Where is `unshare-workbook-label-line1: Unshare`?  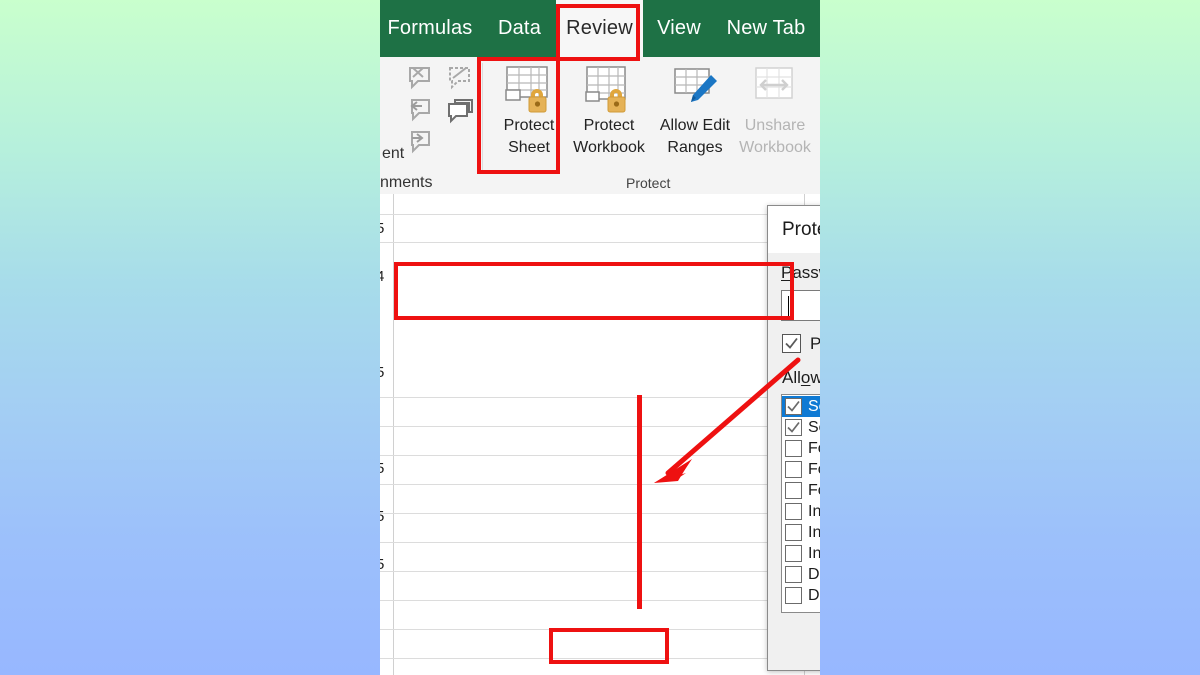
unshare-workbook-label-line1: Unshare is located at coordinates (775, 125).